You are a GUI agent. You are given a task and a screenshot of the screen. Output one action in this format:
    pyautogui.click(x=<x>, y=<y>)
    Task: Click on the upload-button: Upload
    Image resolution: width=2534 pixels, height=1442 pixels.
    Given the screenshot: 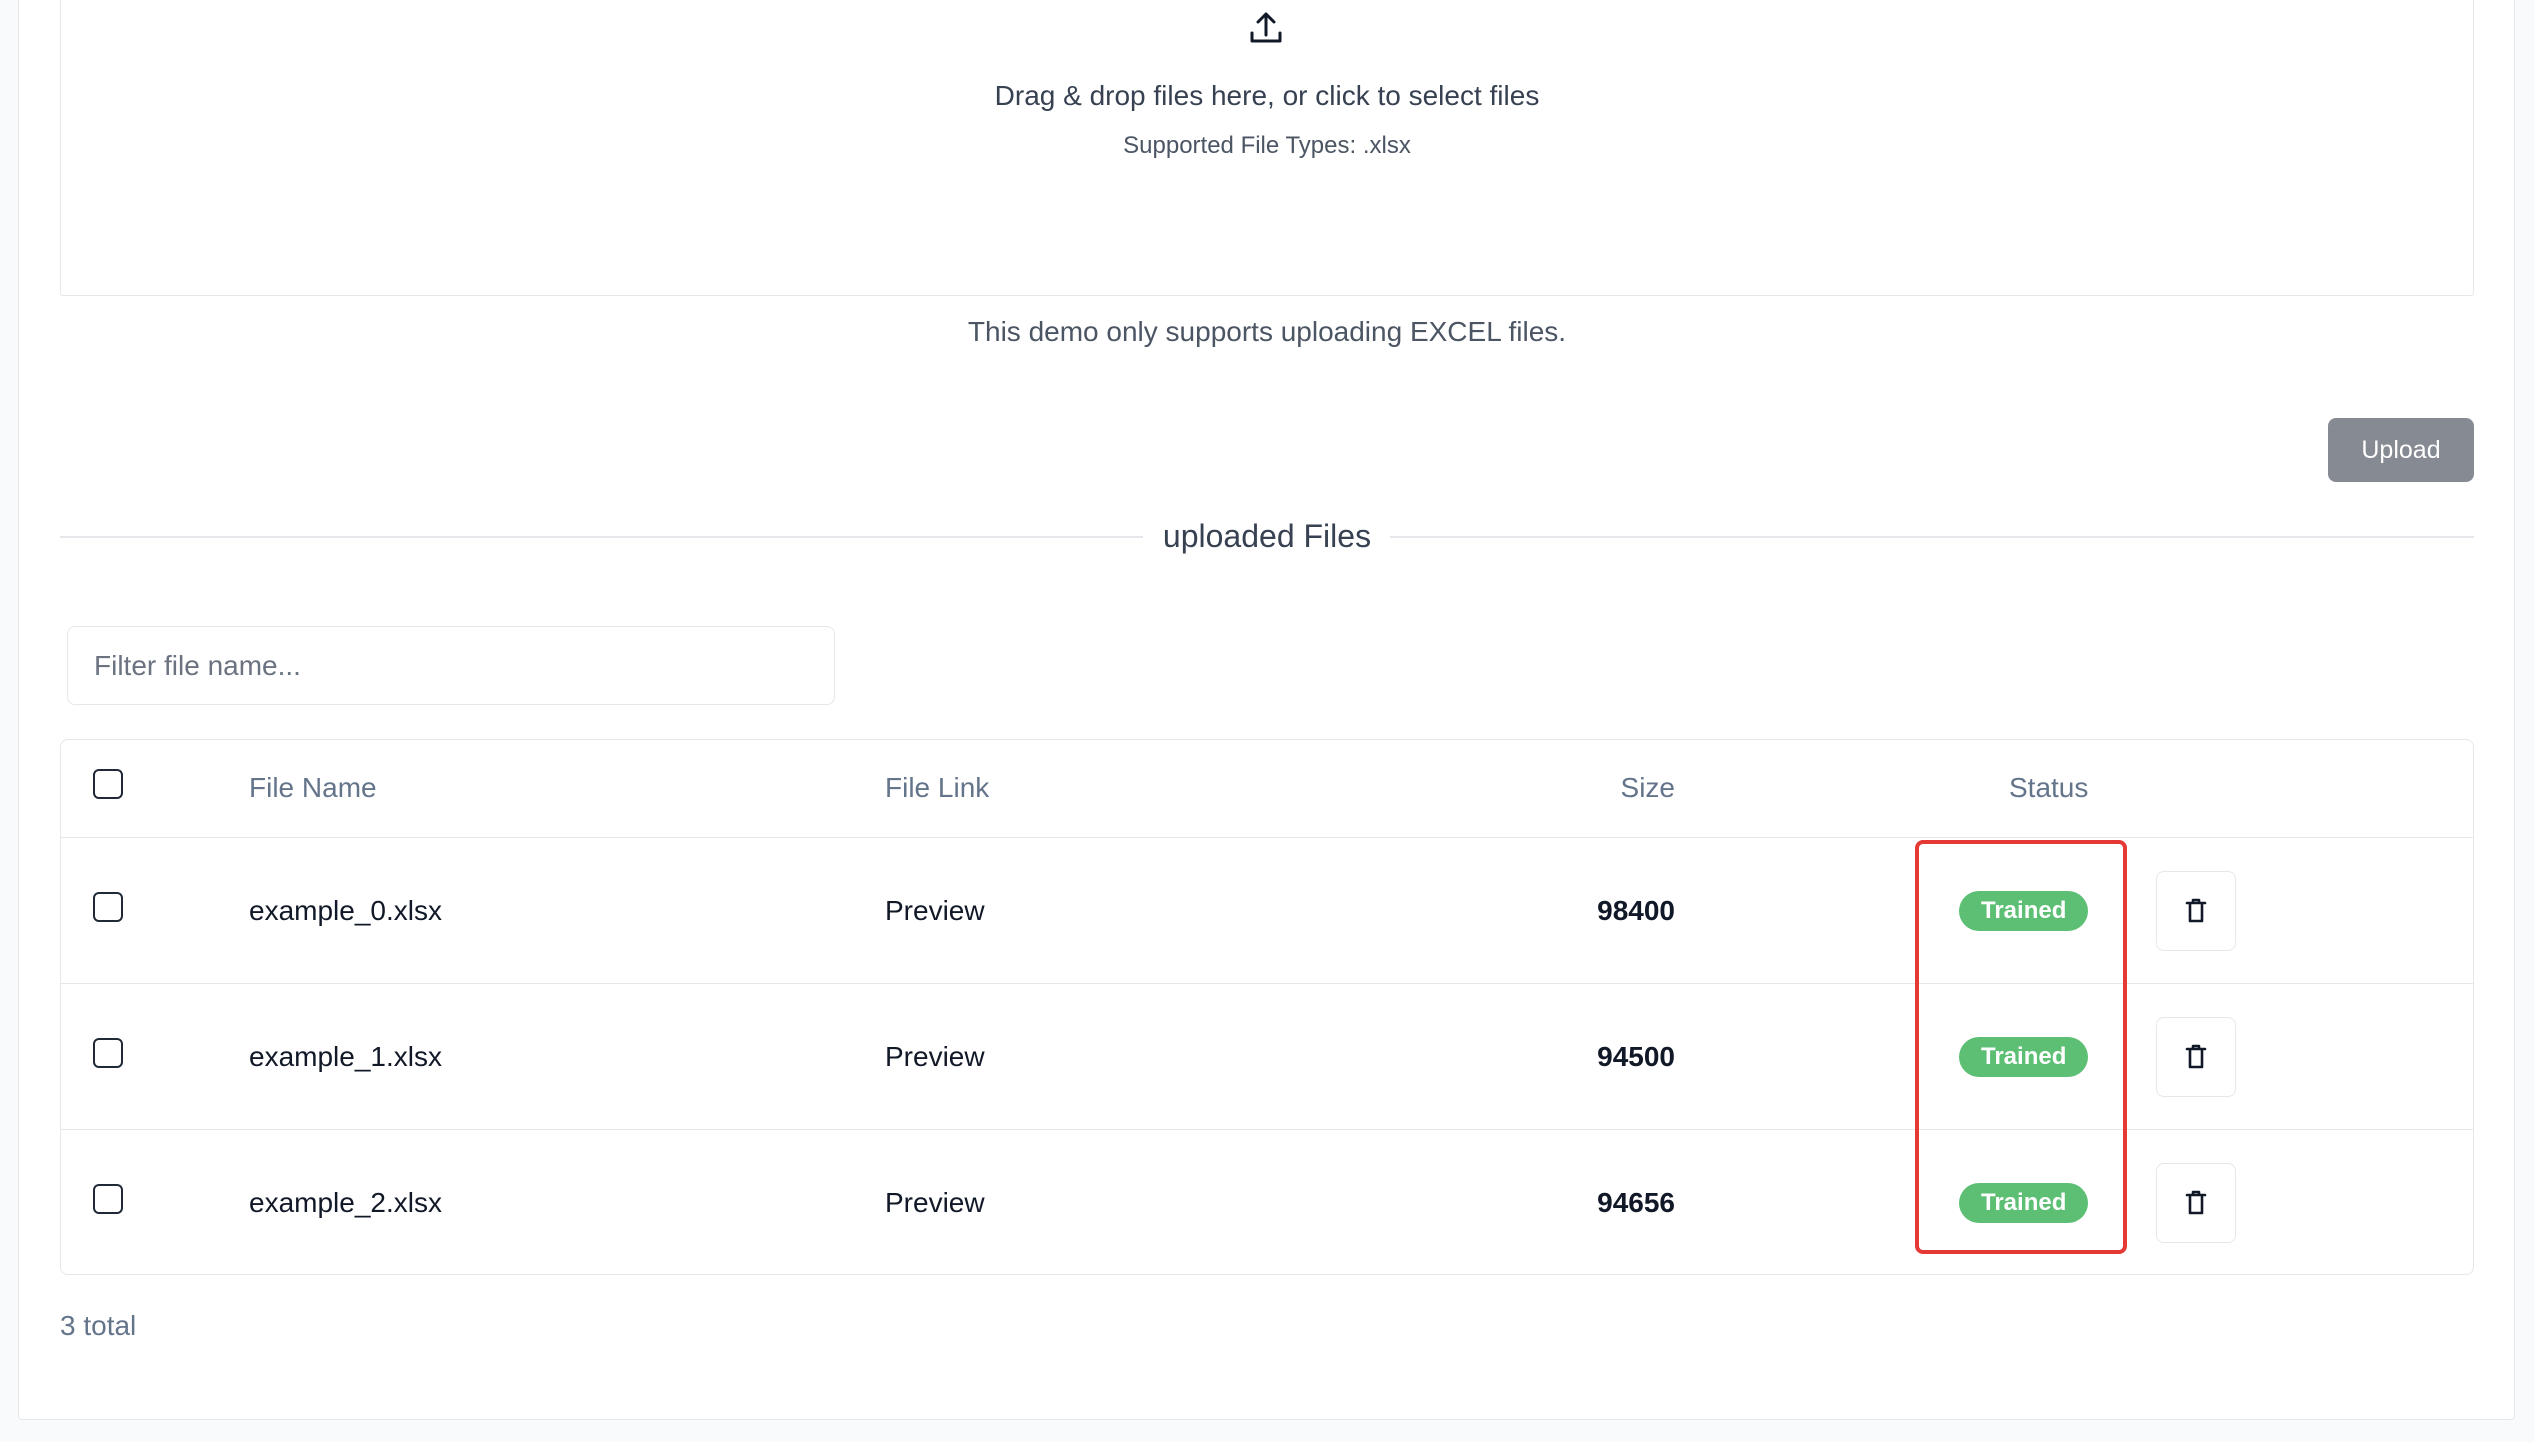 What is the action you would take?
    pyautogui.click(x=2401, y=450)
    